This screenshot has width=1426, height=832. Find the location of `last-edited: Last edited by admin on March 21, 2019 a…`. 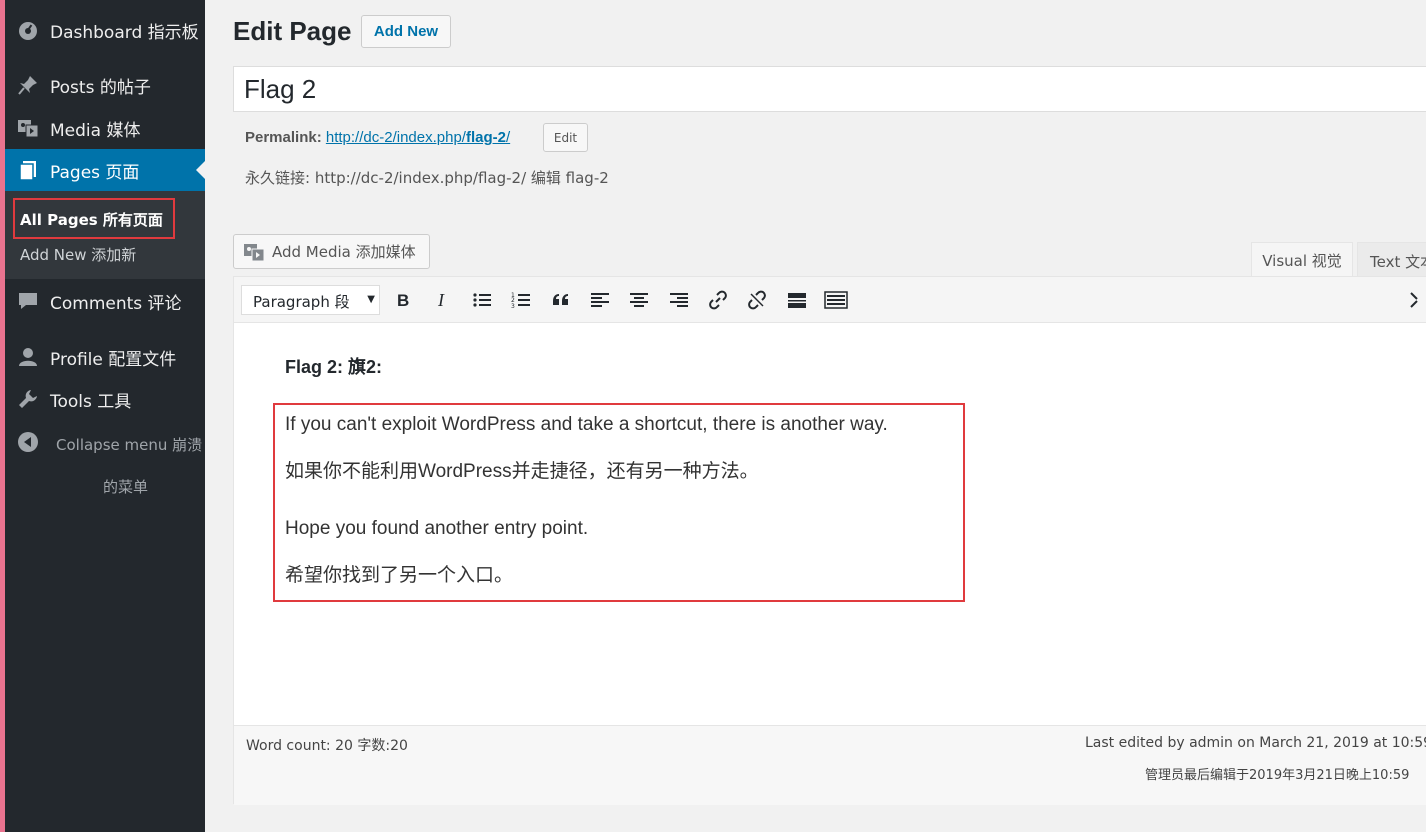

last-edited: Last edited by admin on March 21, 2019 a… is located at coordinates (1255, 743).